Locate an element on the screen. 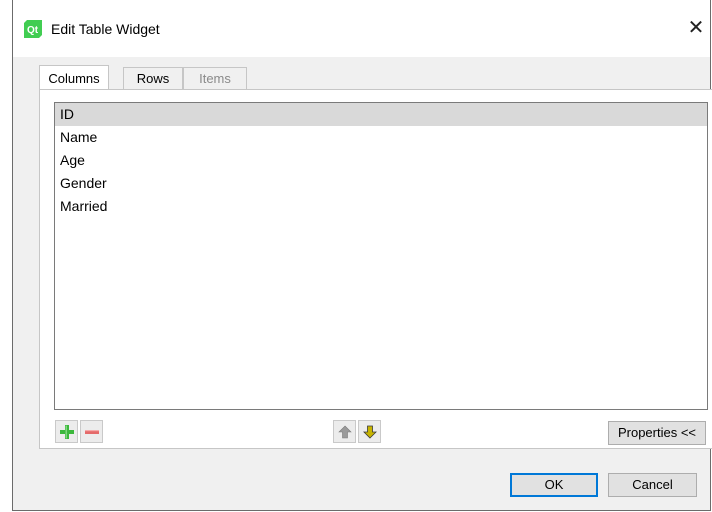 Image resolution: width=712 pixels, height=512 pixels. arrow-down-icon is located at coordinates (370, 432).